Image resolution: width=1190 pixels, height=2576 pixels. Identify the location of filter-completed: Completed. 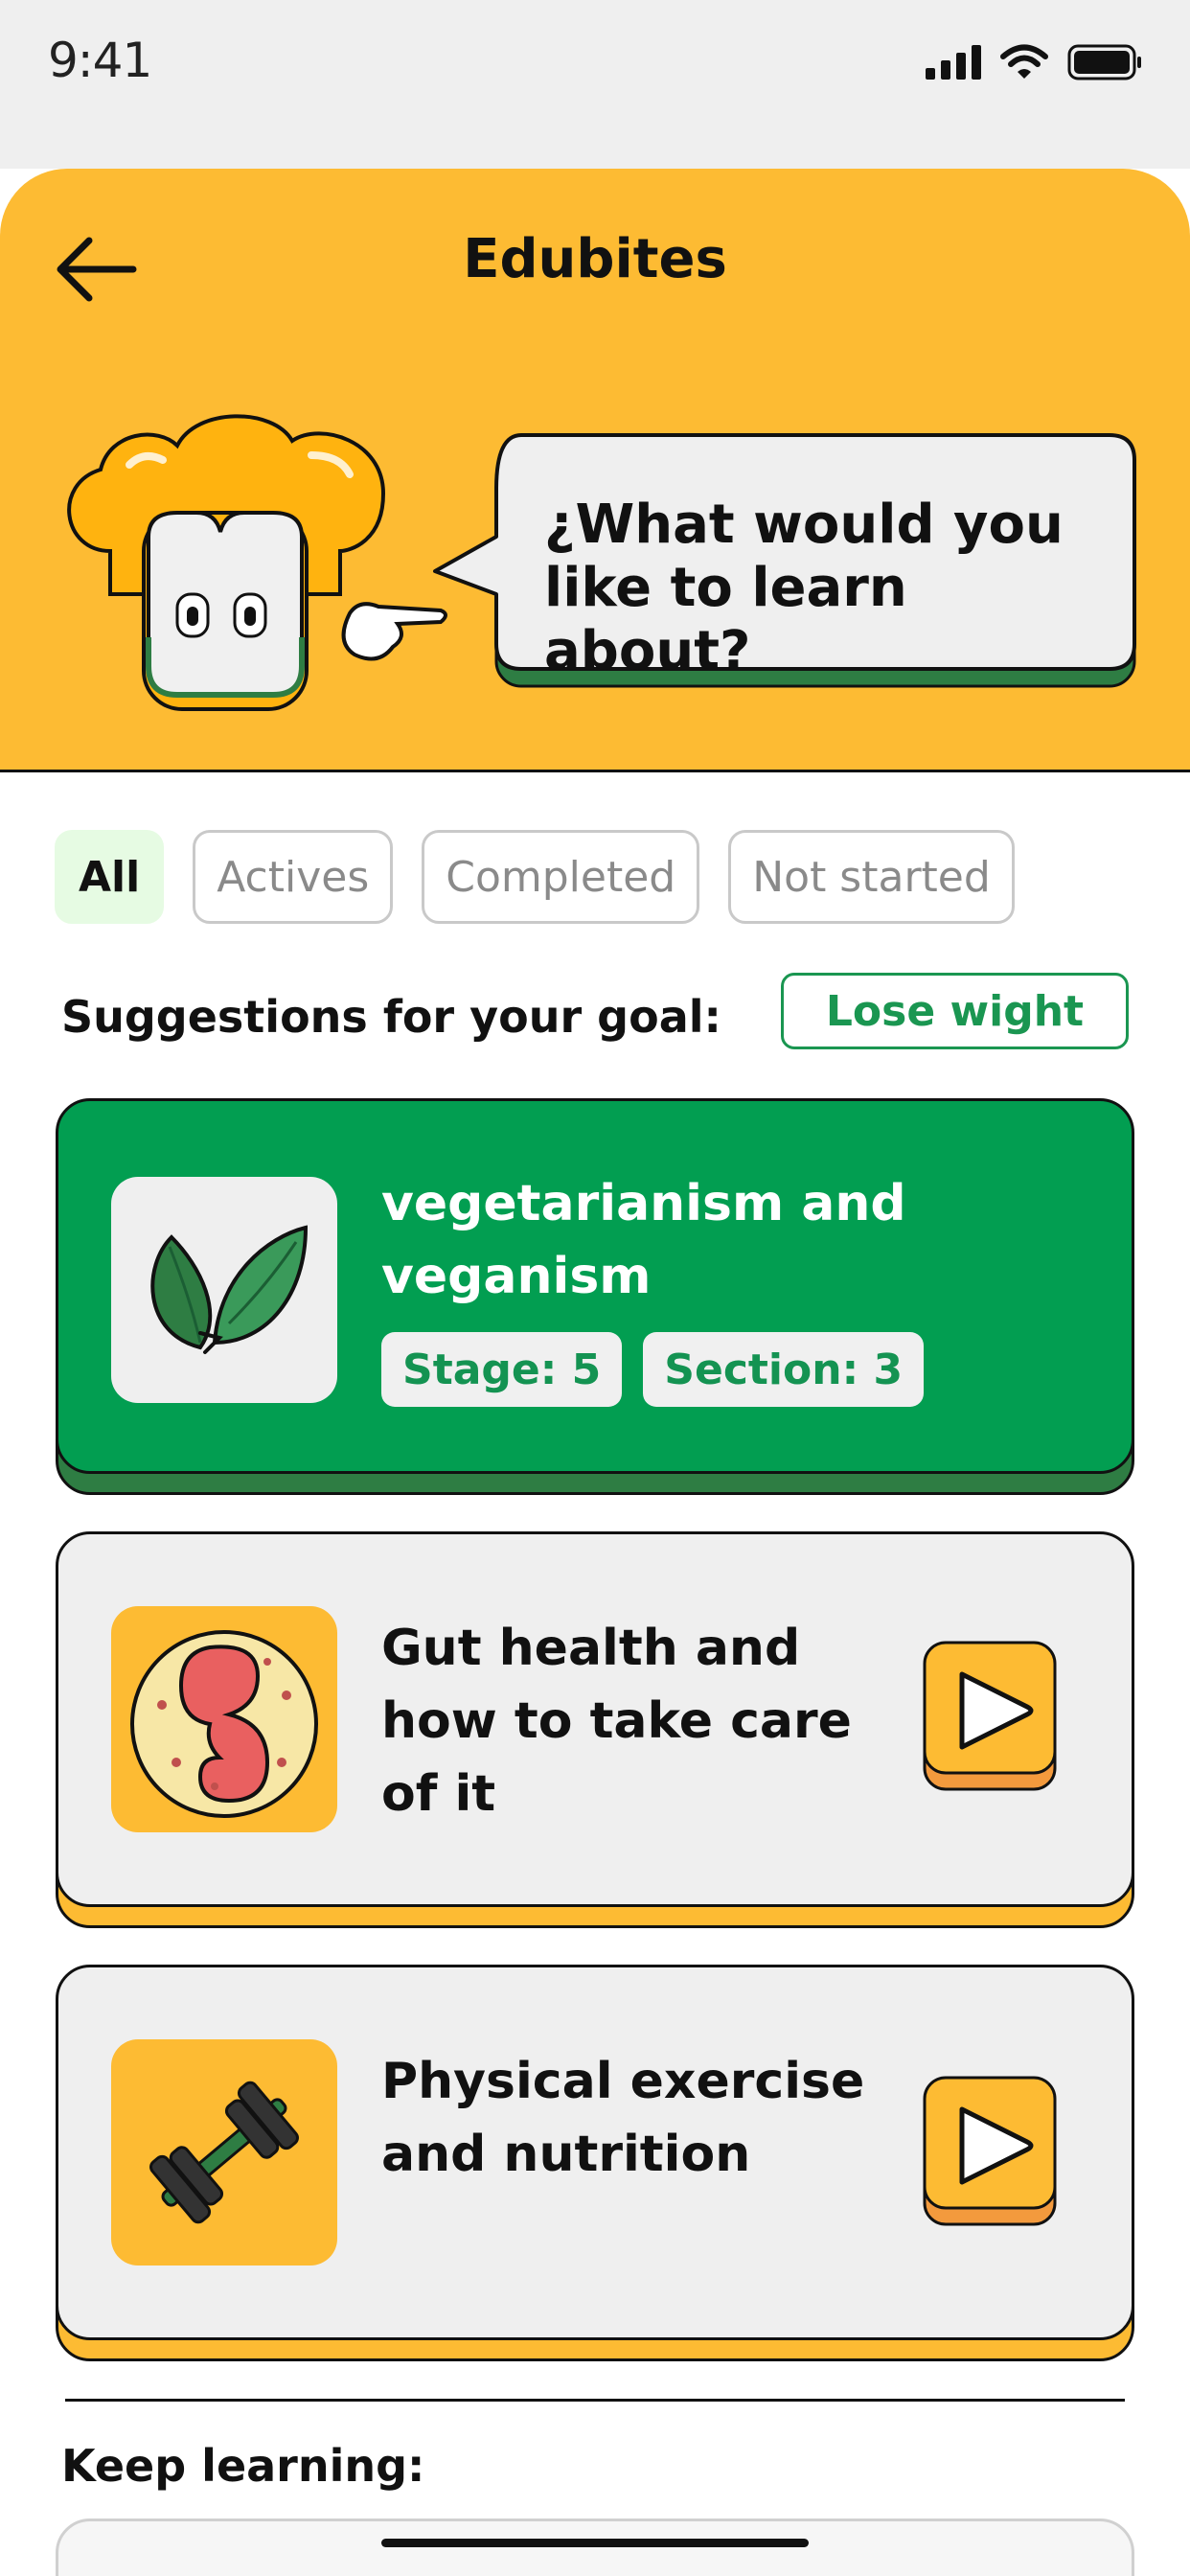
(561, 877).